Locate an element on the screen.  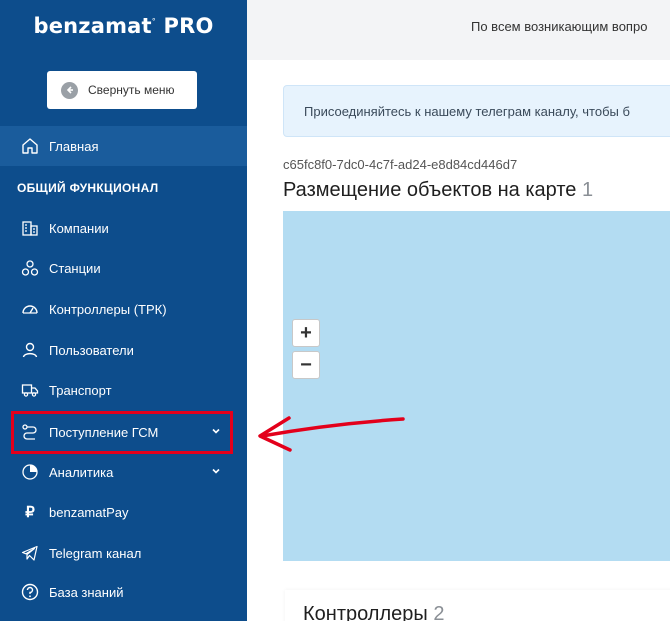
sidebar-item-telegram: Telegram канал is located at coordinates (123, 553).